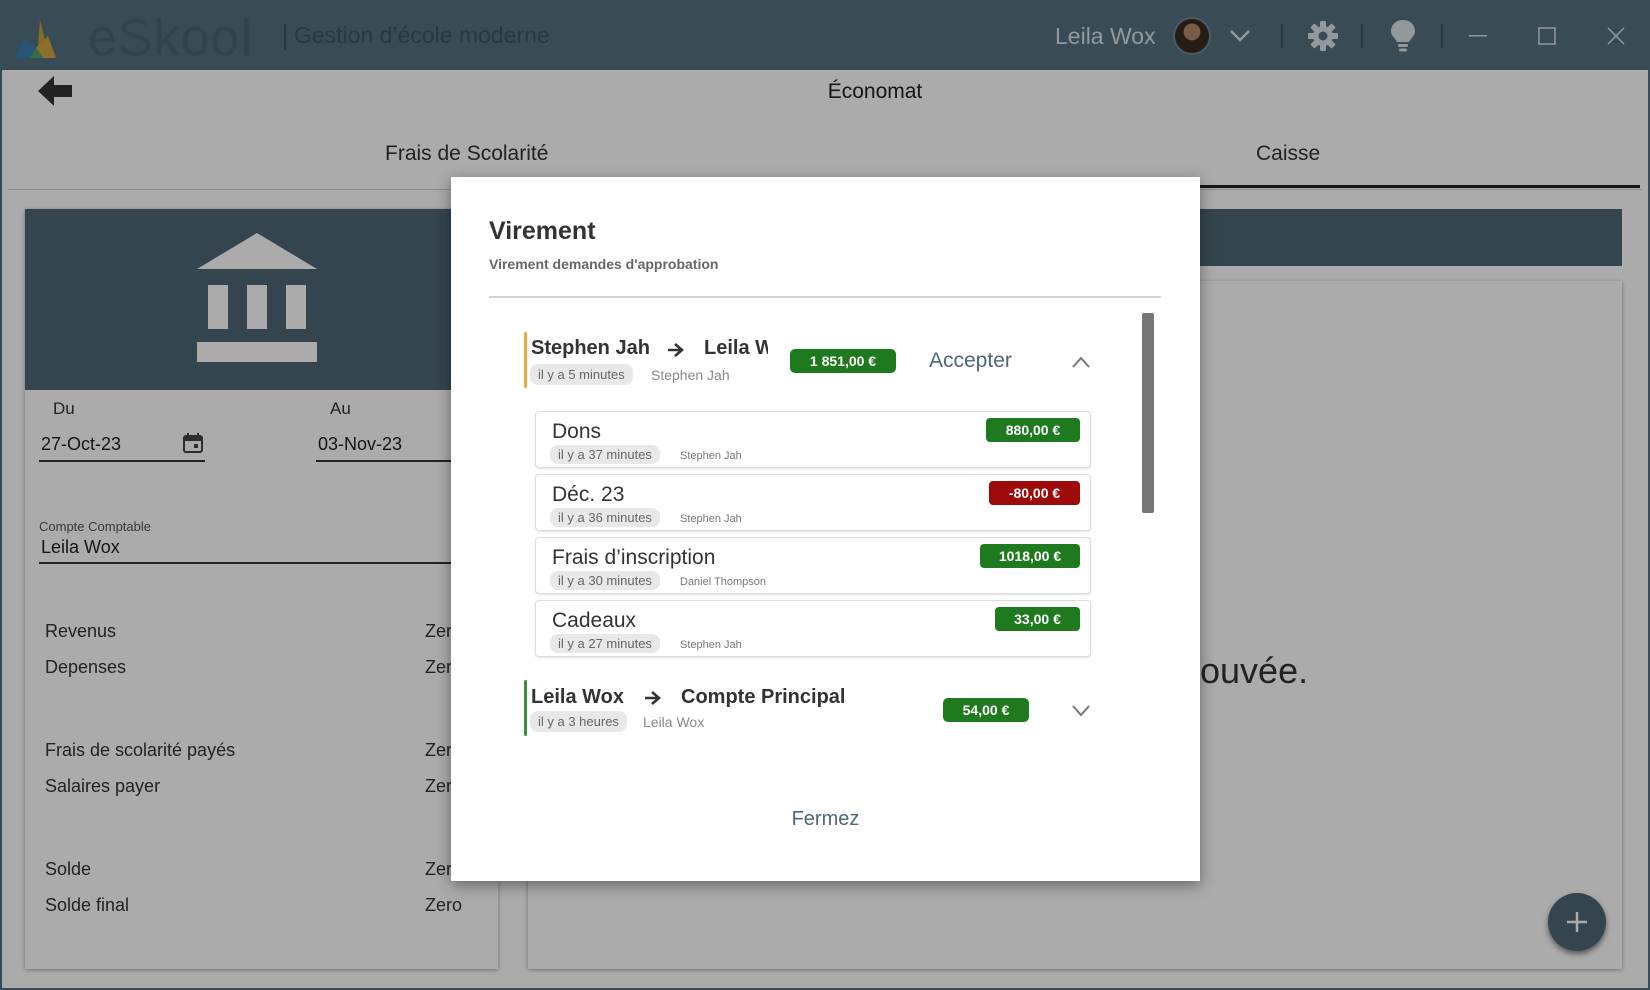  What do you see at coordinates (1037, 619) in the screenshot?
I see `item-amount: 33,00 €` at bounding box center [1037, 619].